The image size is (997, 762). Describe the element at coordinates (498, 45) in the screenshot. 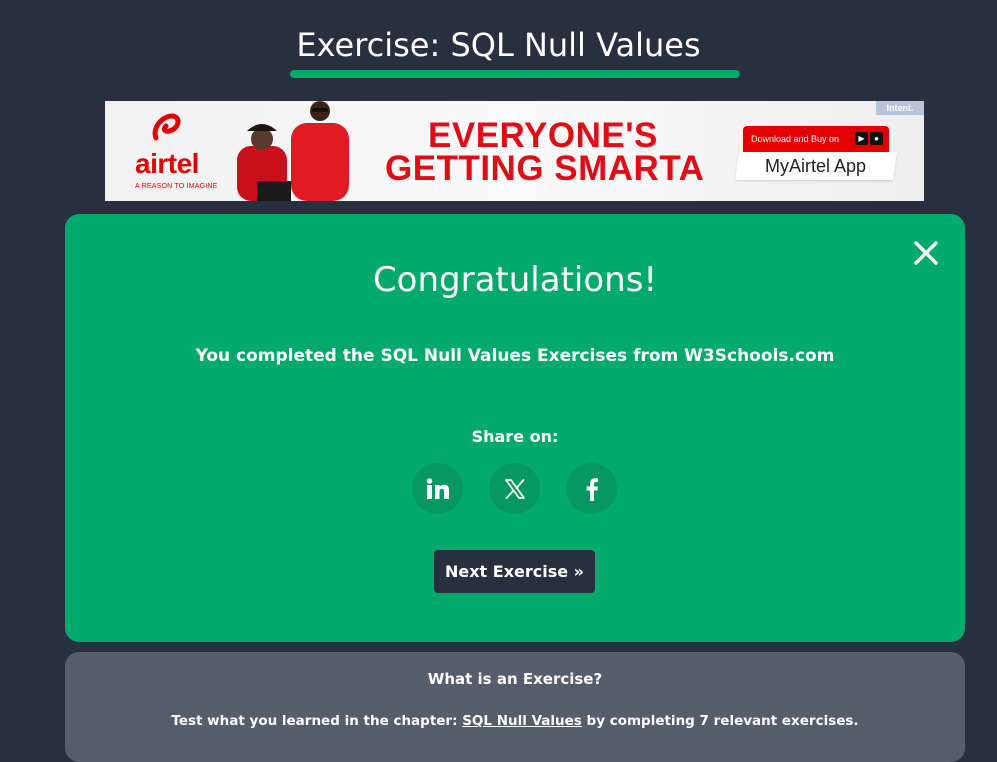

I see `page-title: Exercise: SQL Null Values` at that location.